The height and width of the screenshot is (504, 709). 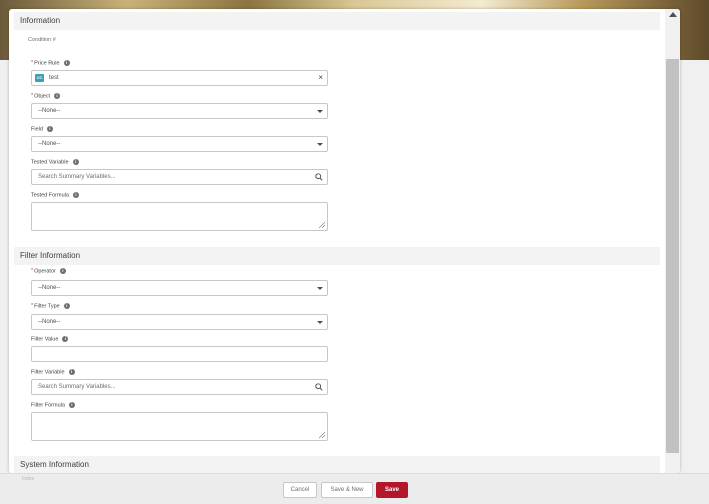 What do you see at coordinates (179, 322) in the screenshot?
I see `filter-type-select: --None--` at bounding box center [179, 322].